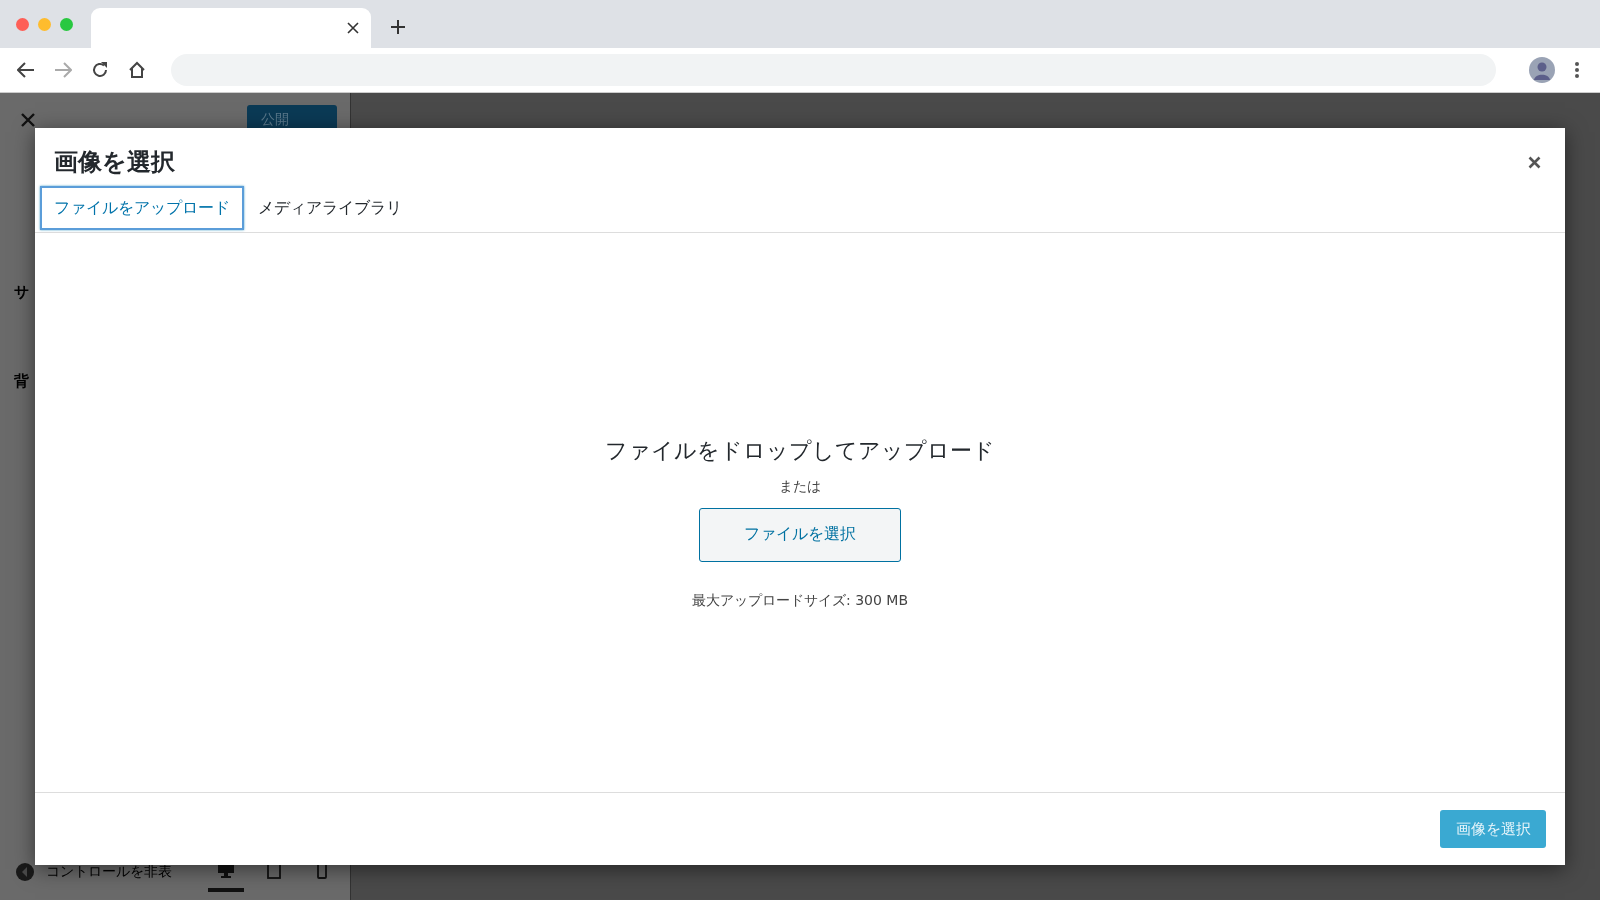 Image resolution: width=1600 pixels, height=900 pixels. I want to click on section-label: サ, so click(22, 292).